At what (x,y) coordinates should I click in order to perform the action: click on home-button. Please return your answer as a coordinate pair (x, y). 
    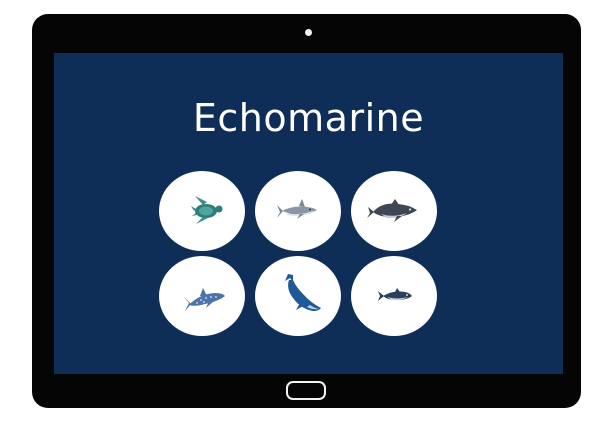
    Looking at the image, I should click on (306, 390).